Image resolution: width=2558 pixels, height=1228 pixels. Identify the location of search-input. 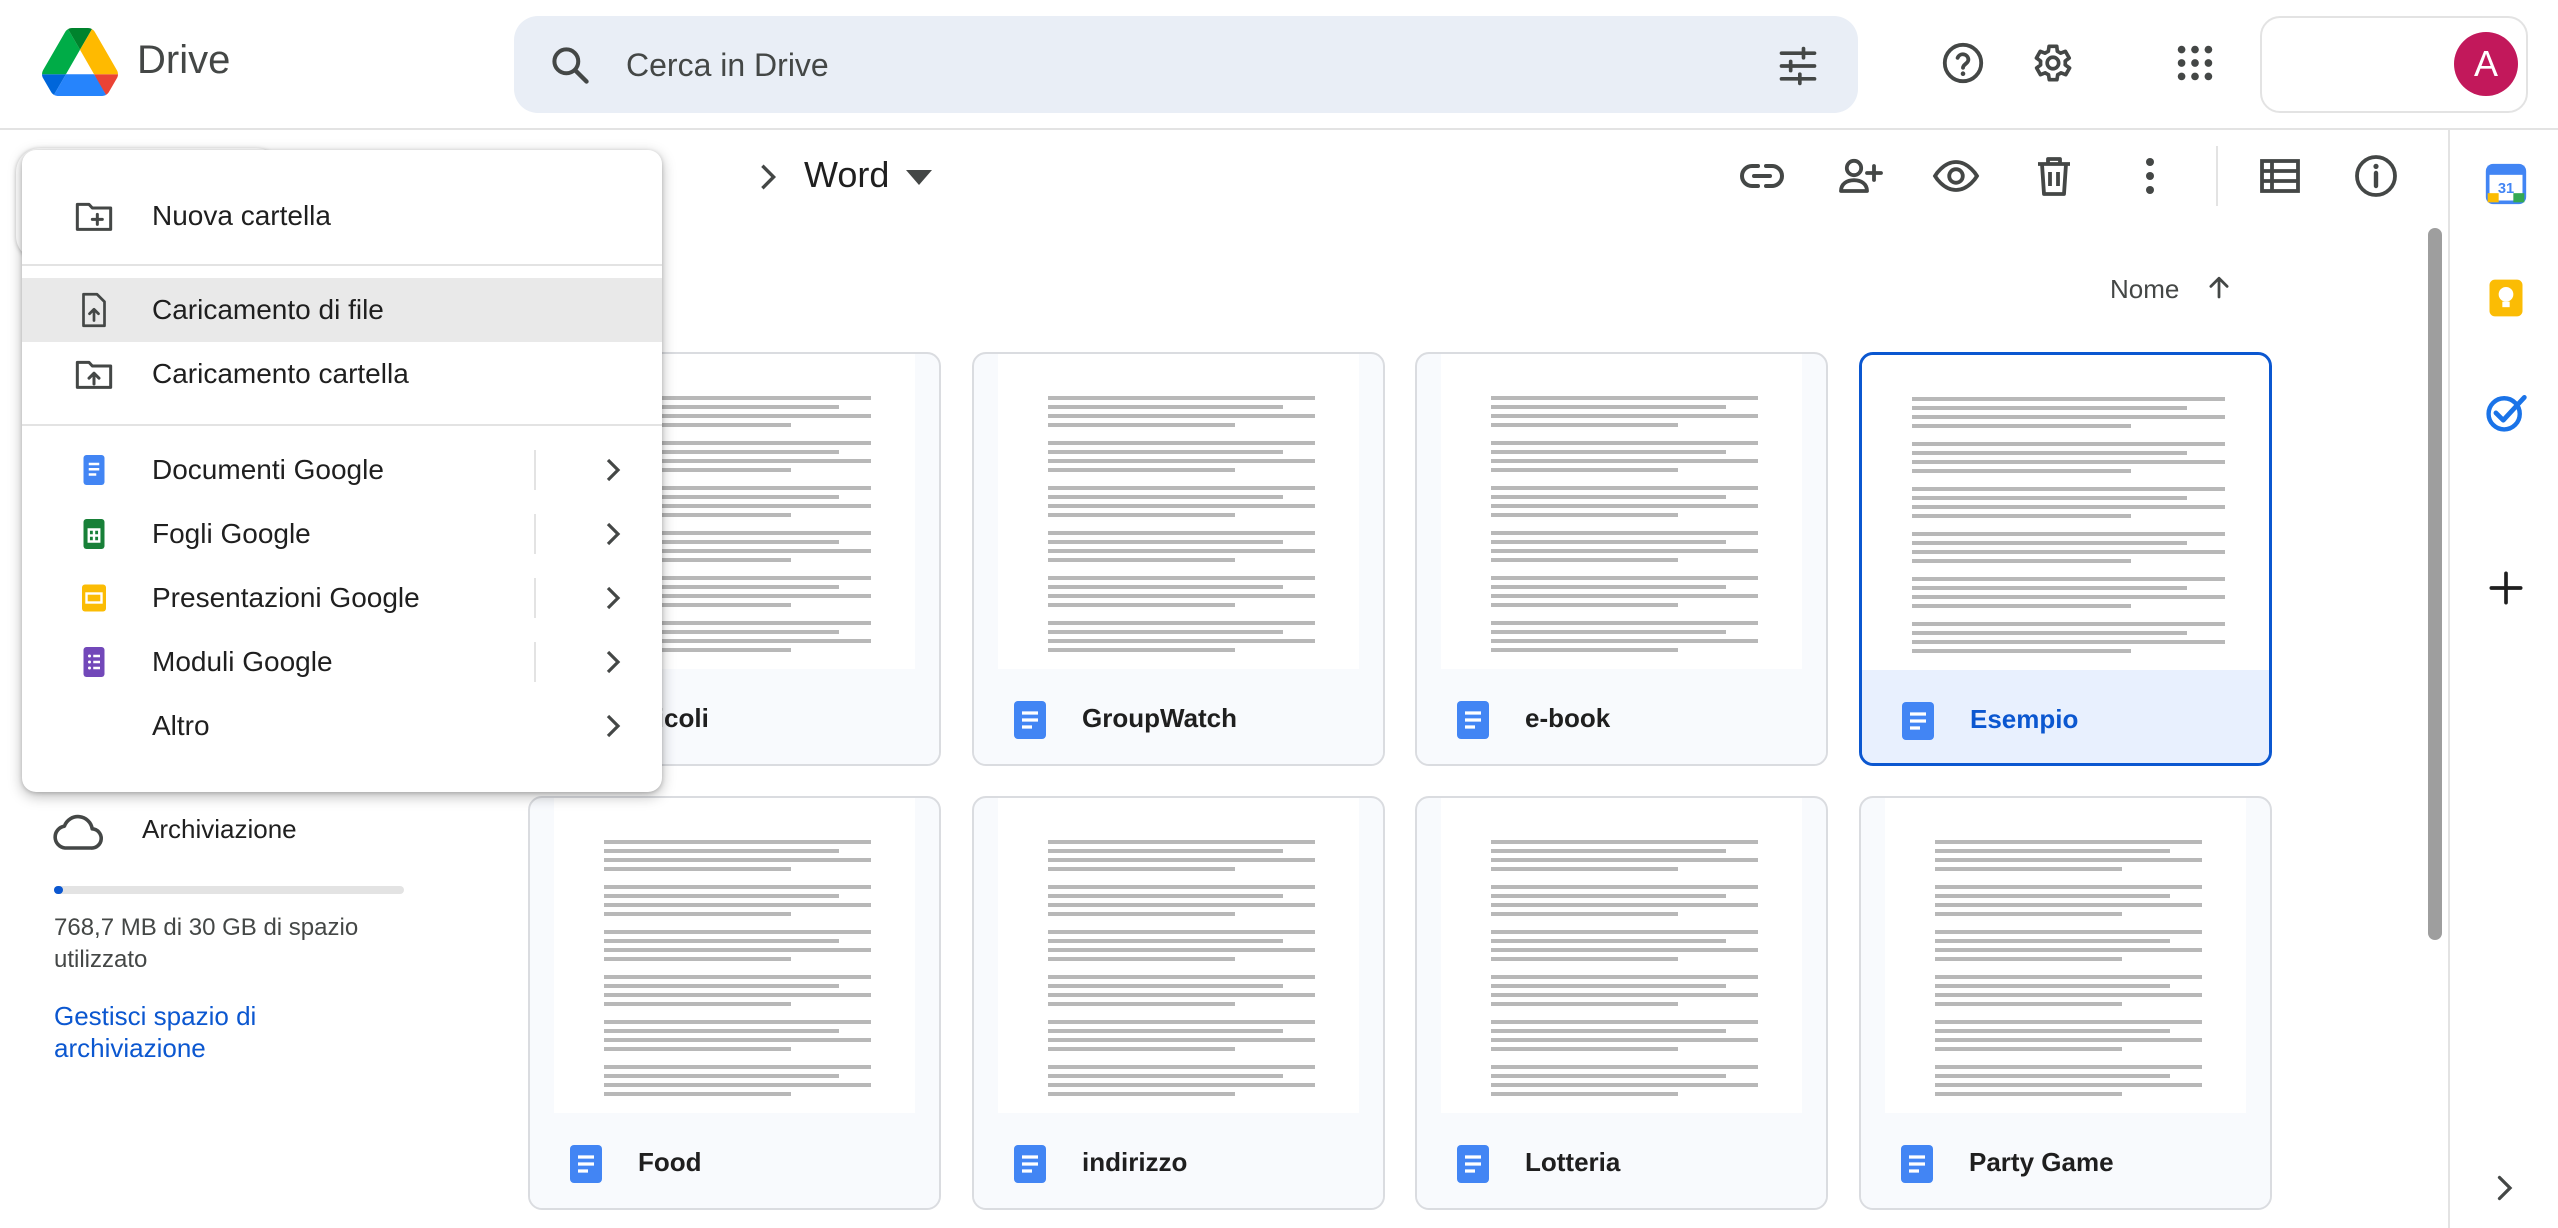
(1126, 65).